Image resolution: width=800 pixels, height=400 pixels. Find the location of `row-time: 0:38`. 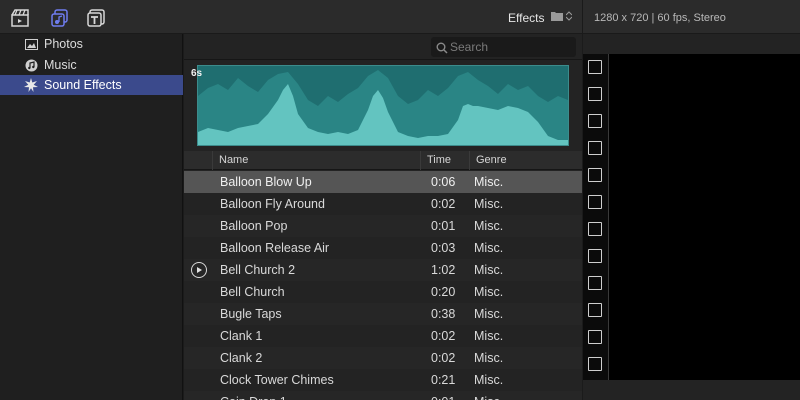

row-time: 0:38 is located at coordinates (443, 314).